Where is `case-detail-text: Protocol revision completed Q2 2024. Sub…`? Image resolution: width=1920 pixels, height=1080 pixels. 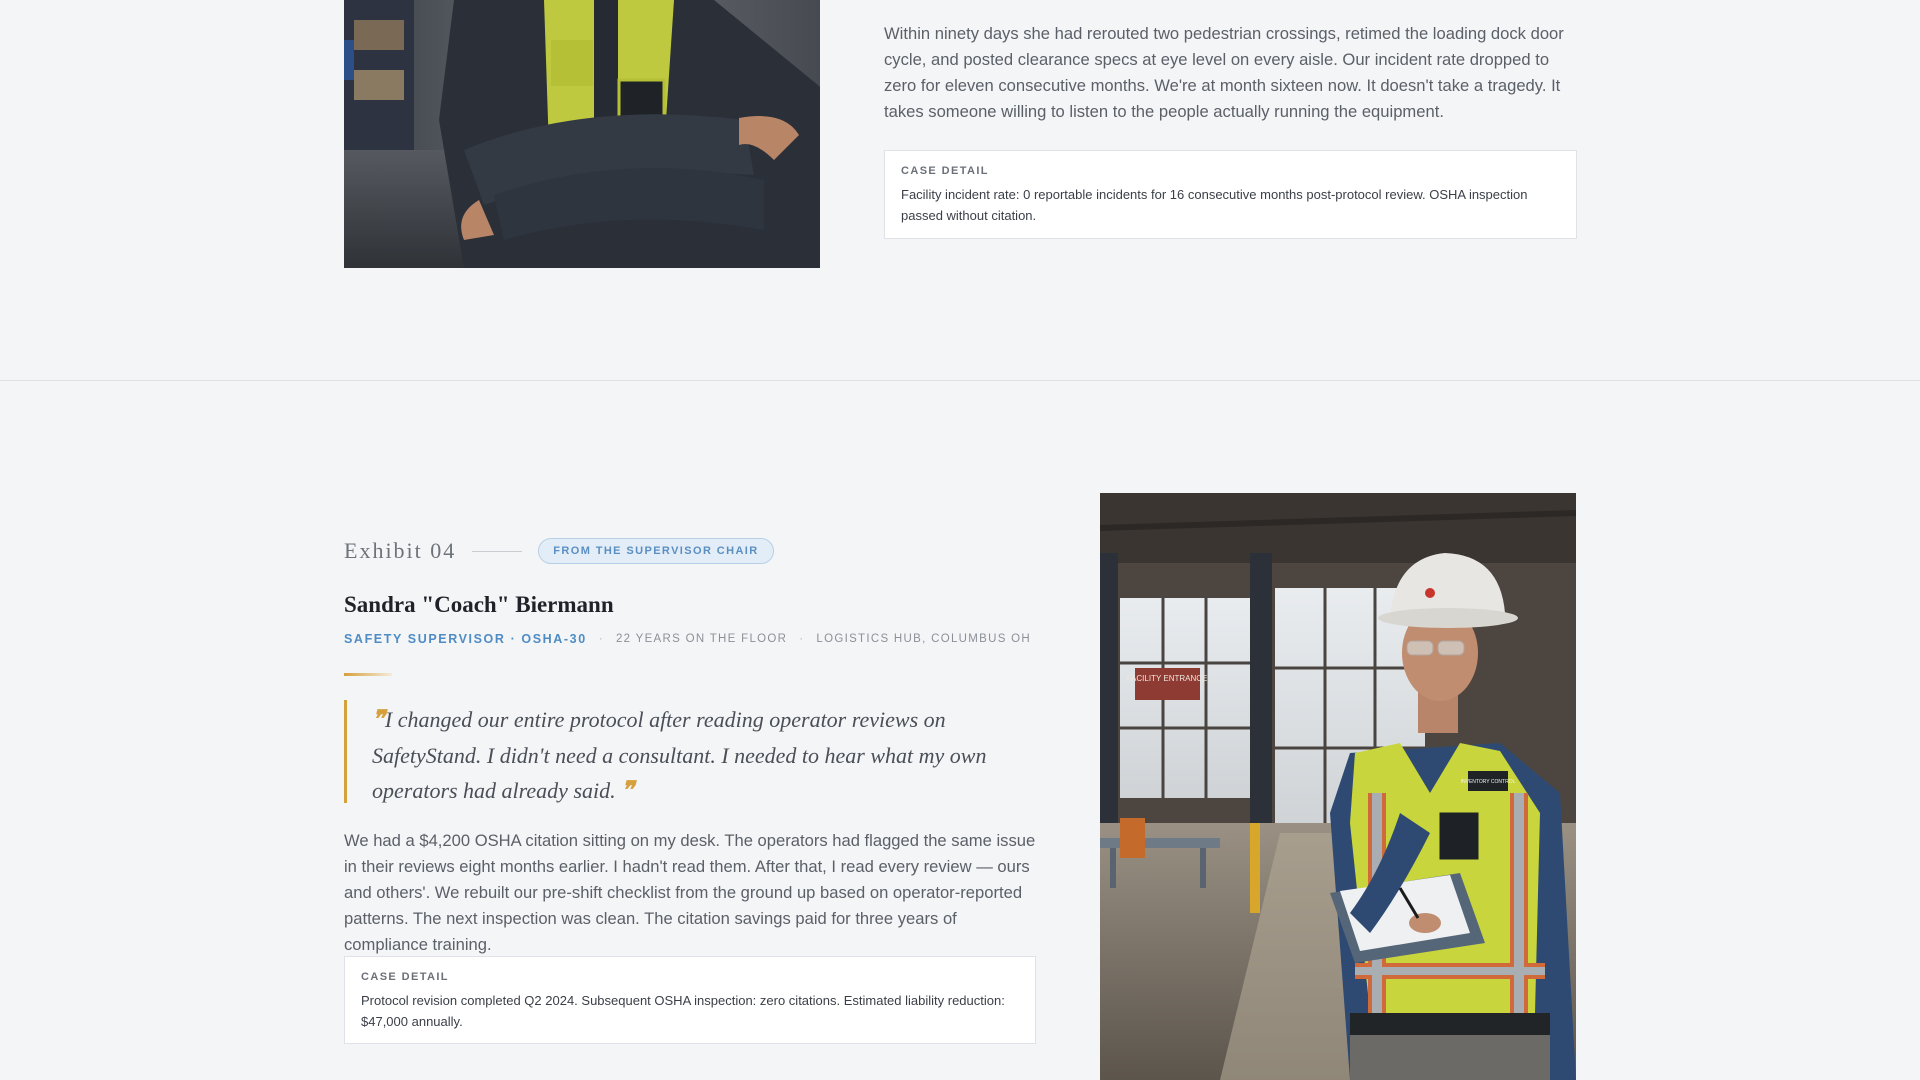 case-detail-text: Protocol revision completed Q2 2024. Sub… is located at coordinates (683, 1011).